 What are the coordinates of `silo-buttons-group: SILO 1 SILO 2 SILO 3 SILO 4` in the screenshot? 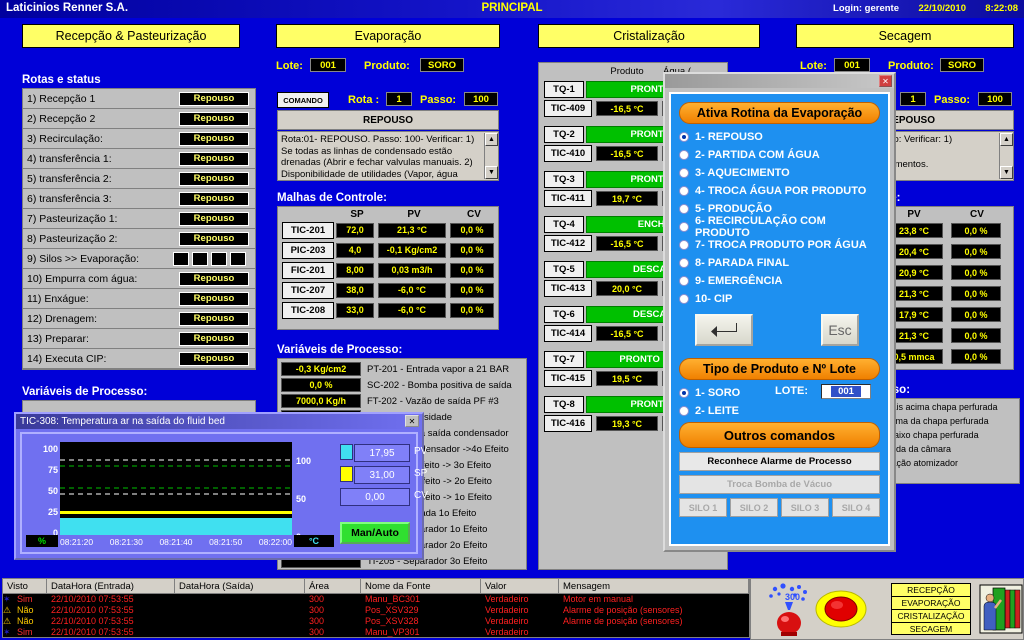 It's located at (779, 507).